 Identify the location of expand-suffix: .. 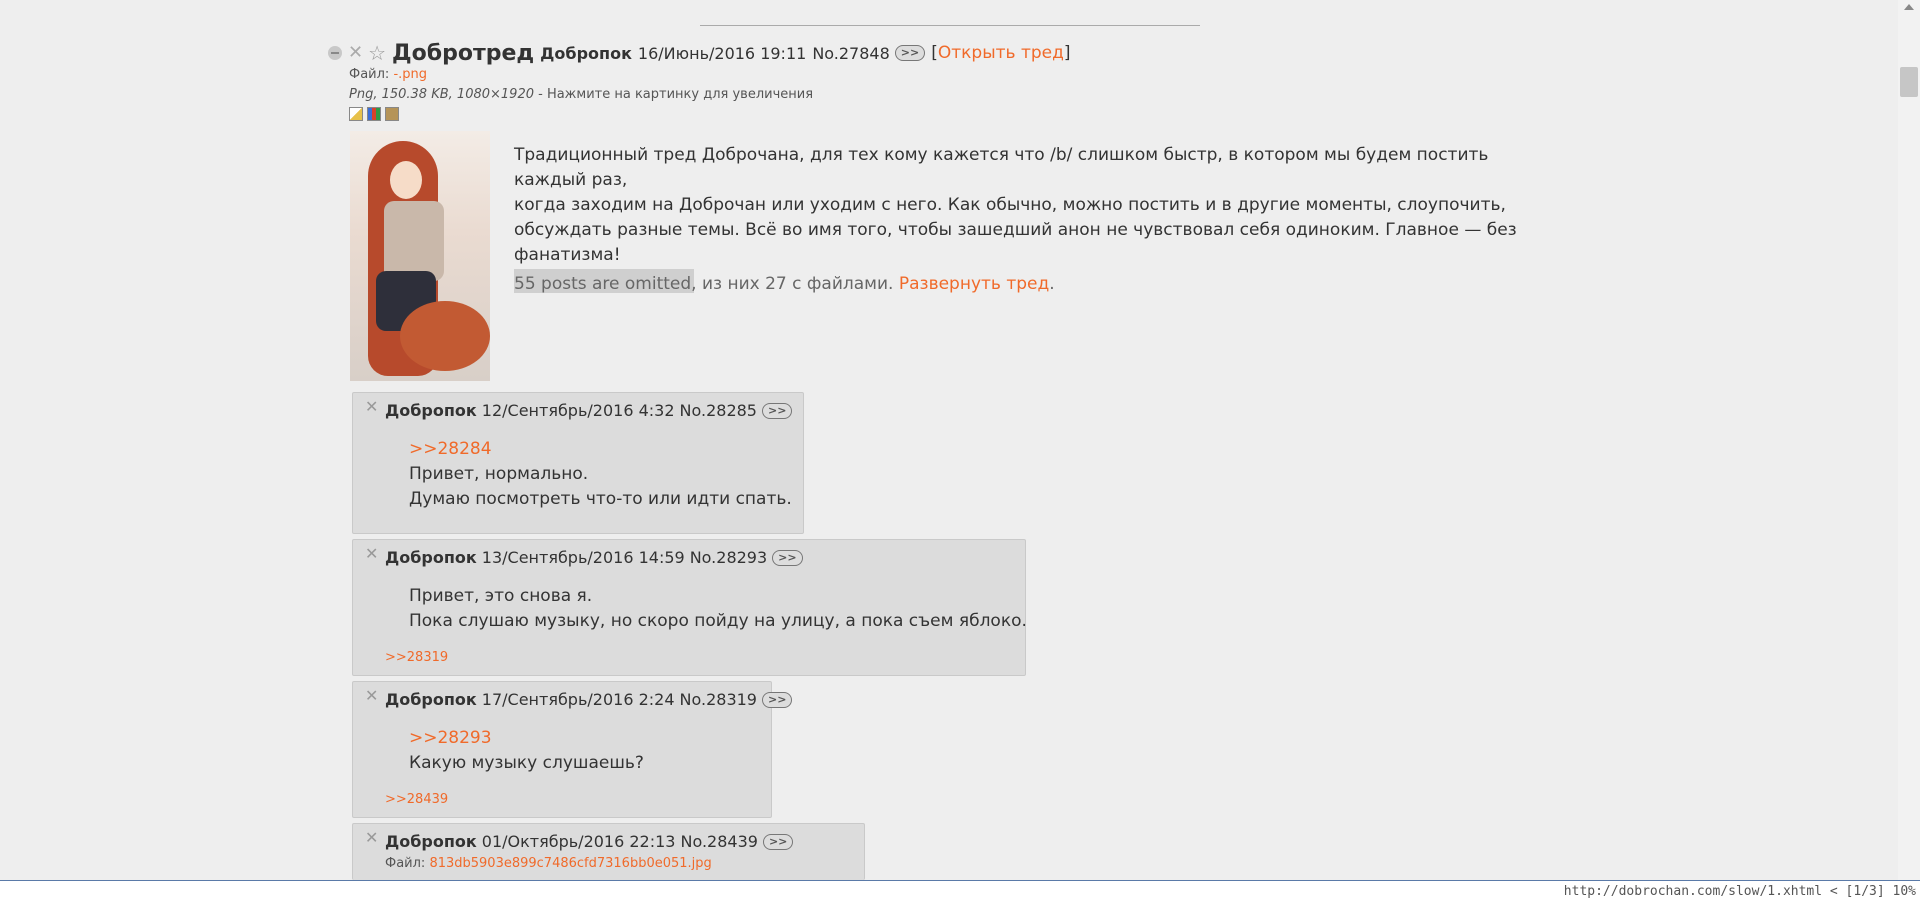
(1052, 284).